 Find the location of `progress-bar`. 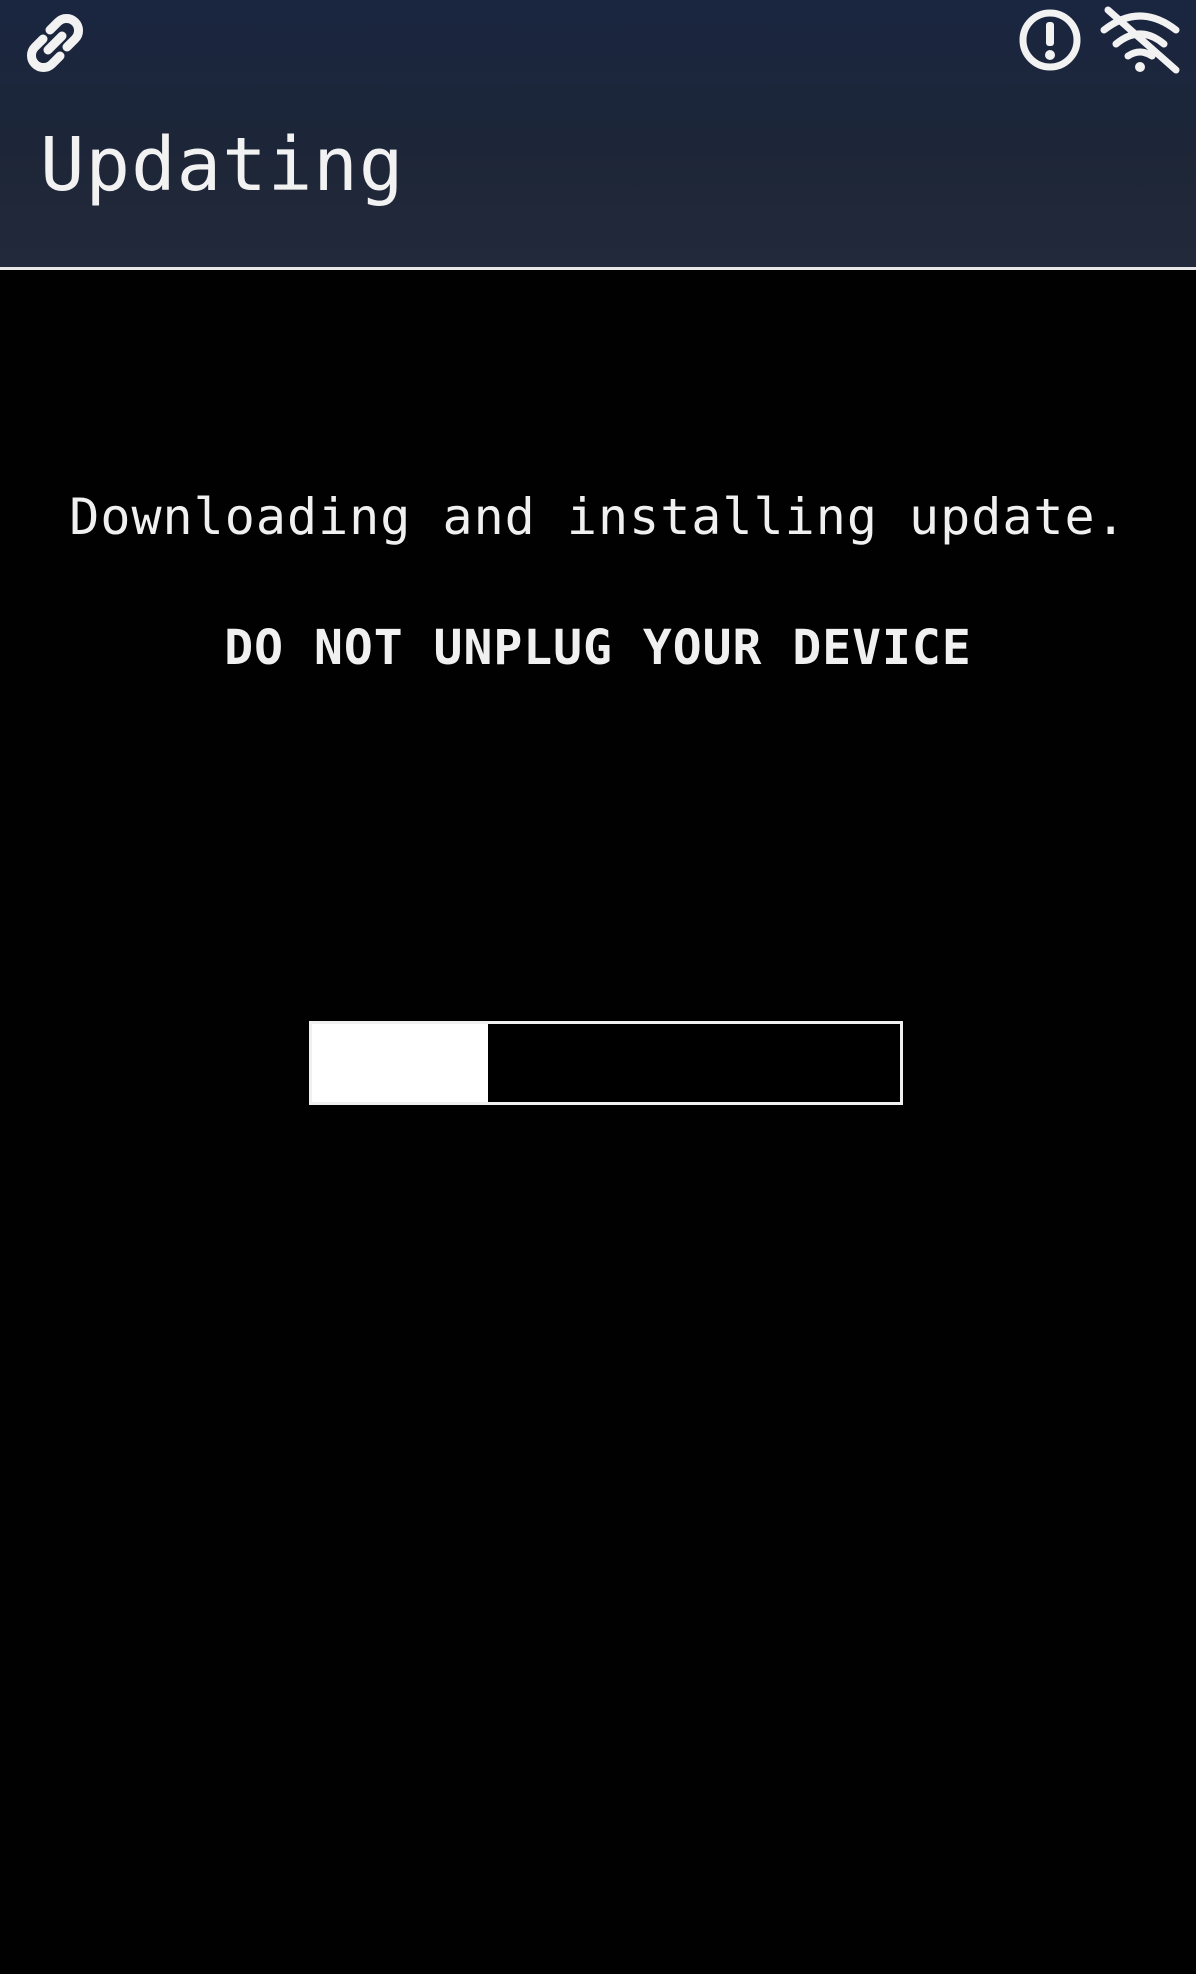

progress-bar is located at coordinates (606, 1063).